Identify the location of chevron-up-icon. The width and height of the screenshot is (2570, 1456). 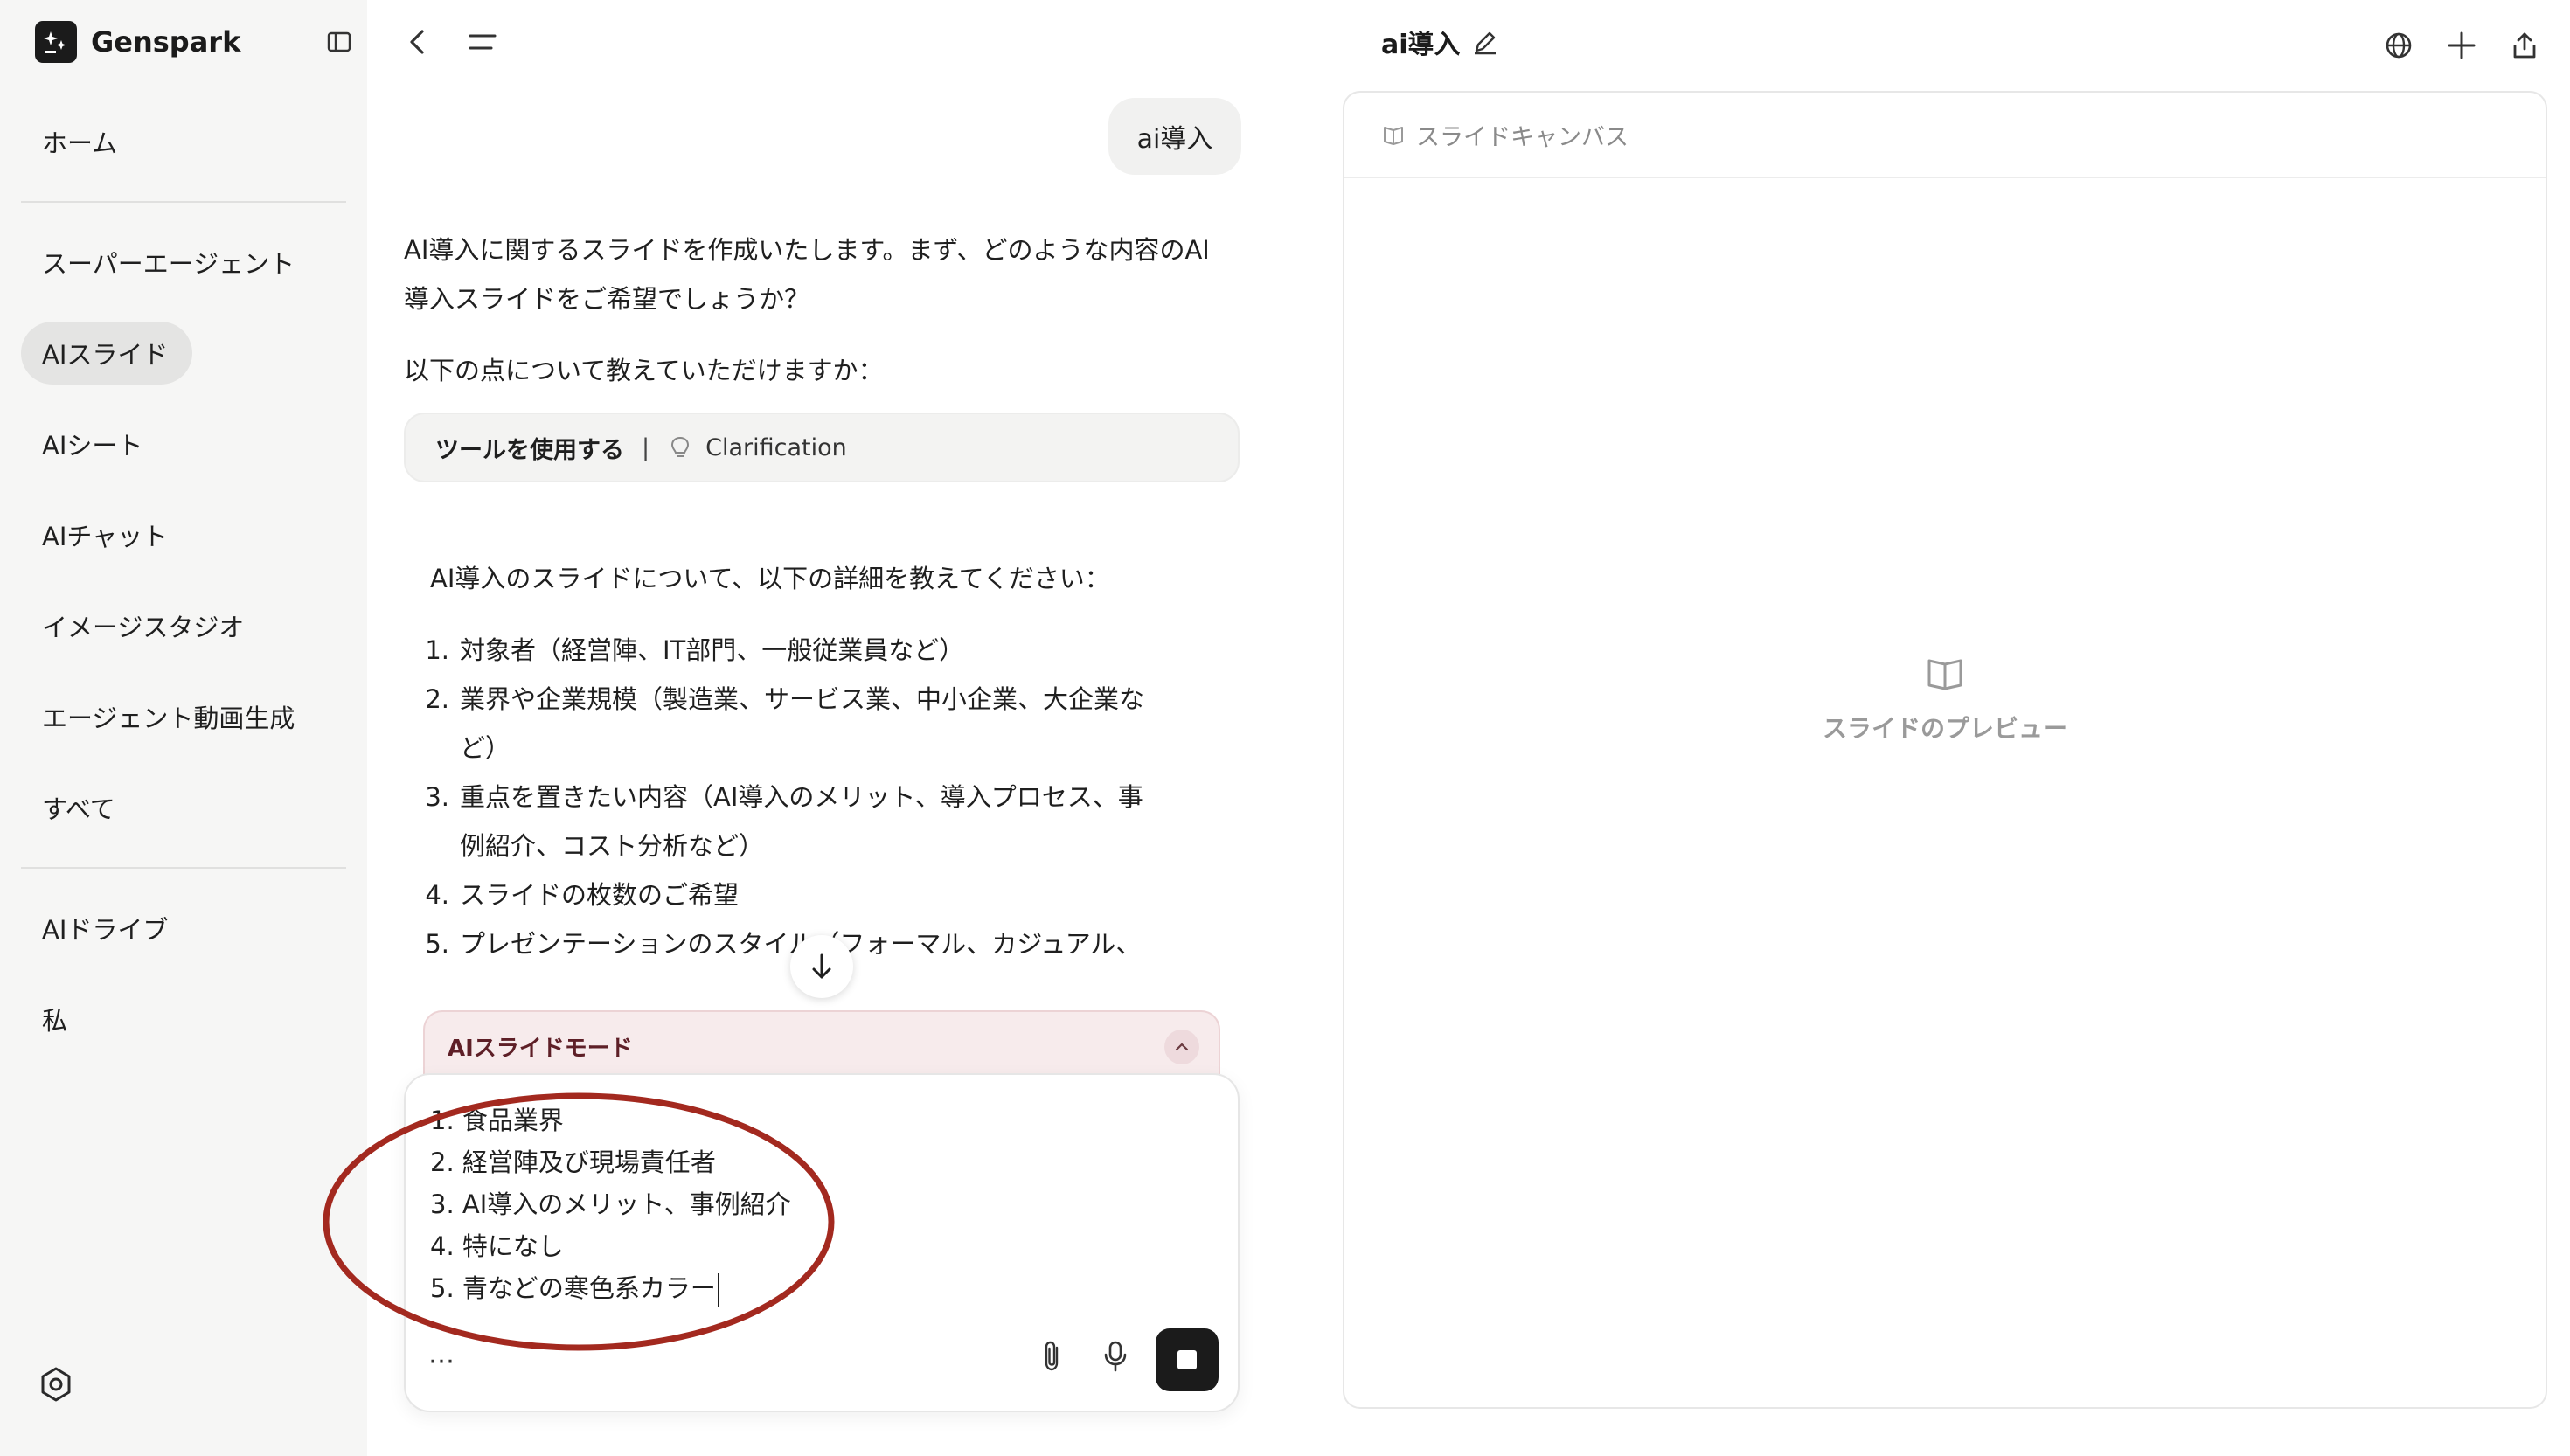
(1182, 1047).